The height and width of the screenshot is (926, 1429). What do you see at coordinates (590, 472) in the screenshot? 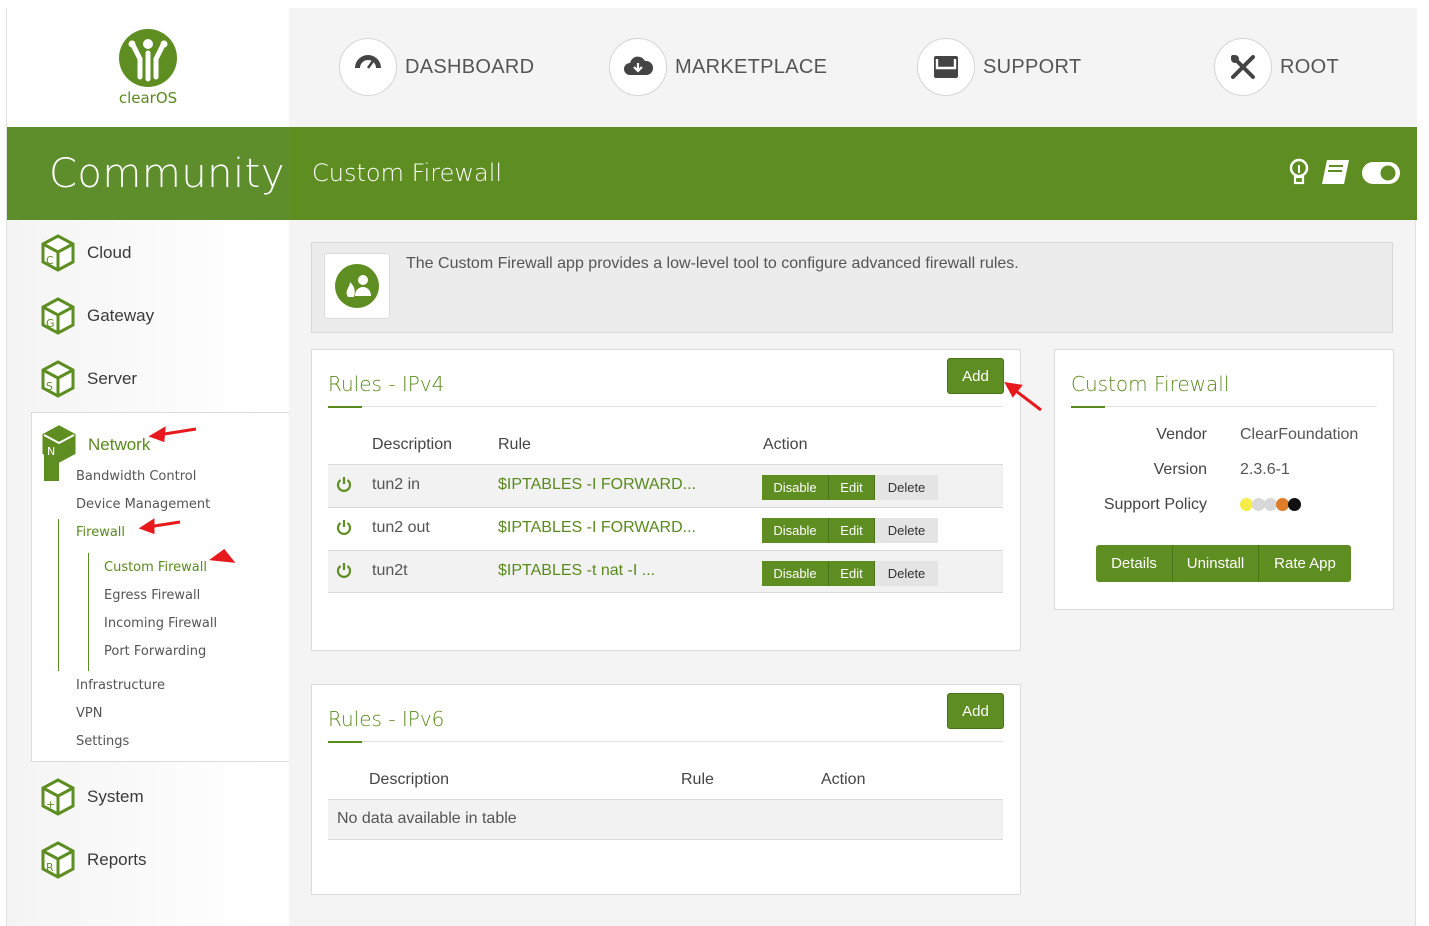
I see `annotation-arrows` at bounding box center [590, 472].